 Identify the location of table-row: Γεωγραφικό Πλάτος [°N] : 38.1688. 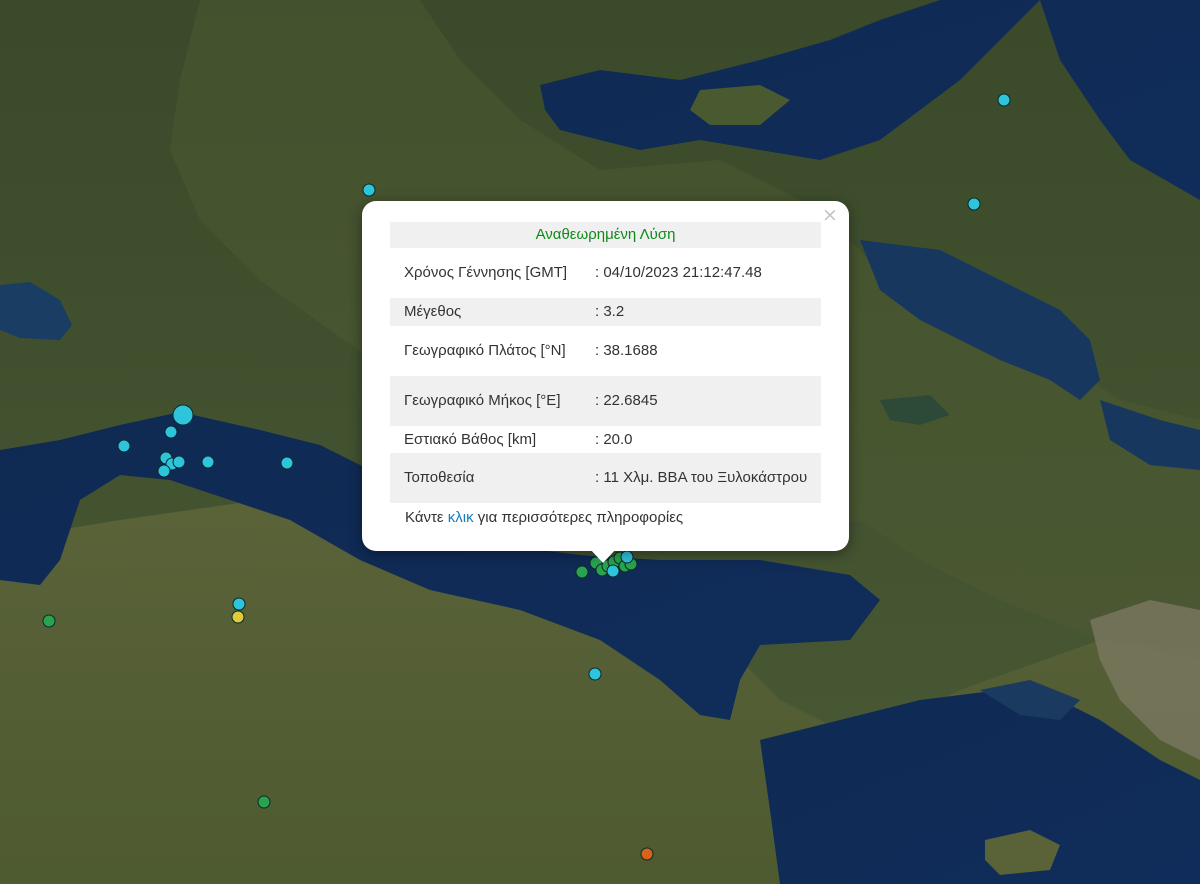
(605, 351).